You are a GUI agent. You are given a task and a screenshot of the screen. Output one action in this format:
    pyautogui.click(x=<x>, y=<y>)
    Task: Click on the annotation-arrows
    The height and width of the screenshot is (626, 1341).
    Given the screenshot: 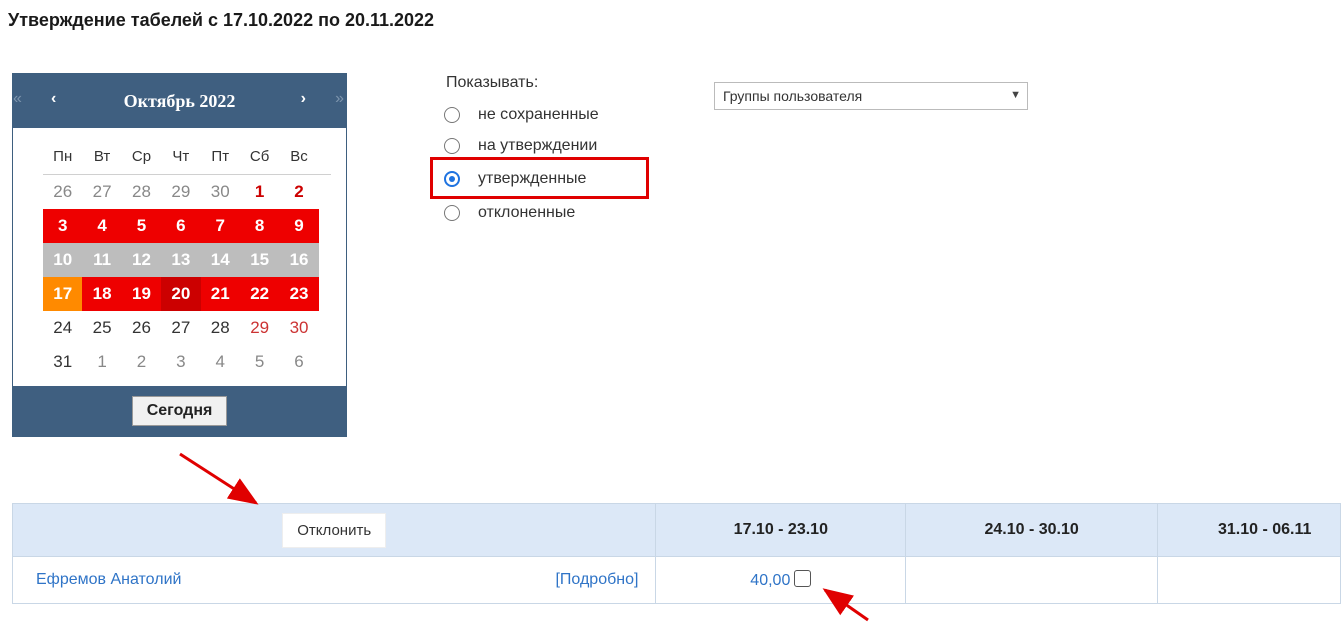 What is the action you would take?
    pyautogui.click(x=524, y=537)
    